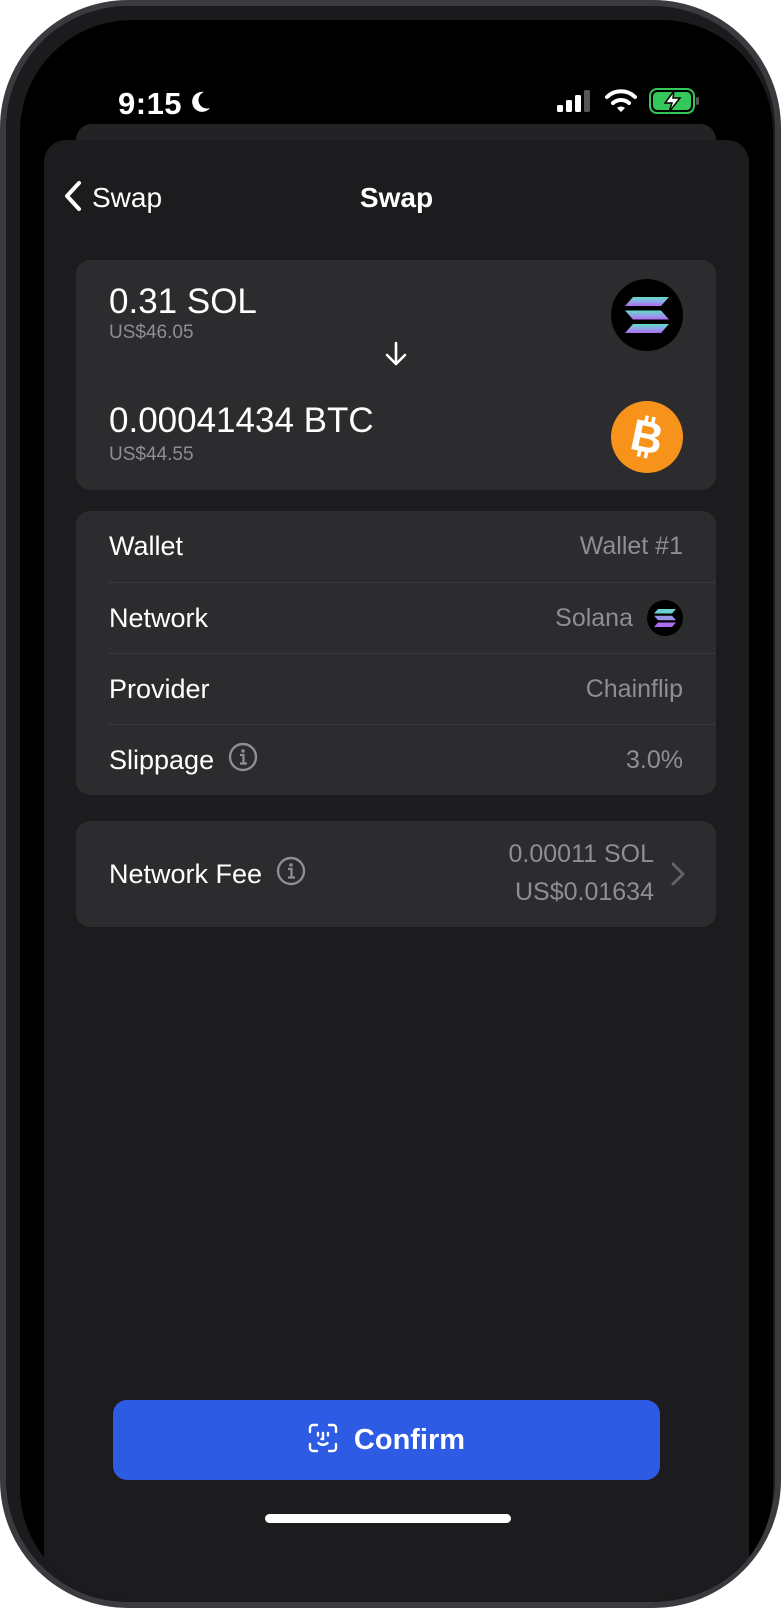  Describe the element at coordinates (151, 454) in the screenshot. I see `to-fiat-value: US$44.55` at that location.